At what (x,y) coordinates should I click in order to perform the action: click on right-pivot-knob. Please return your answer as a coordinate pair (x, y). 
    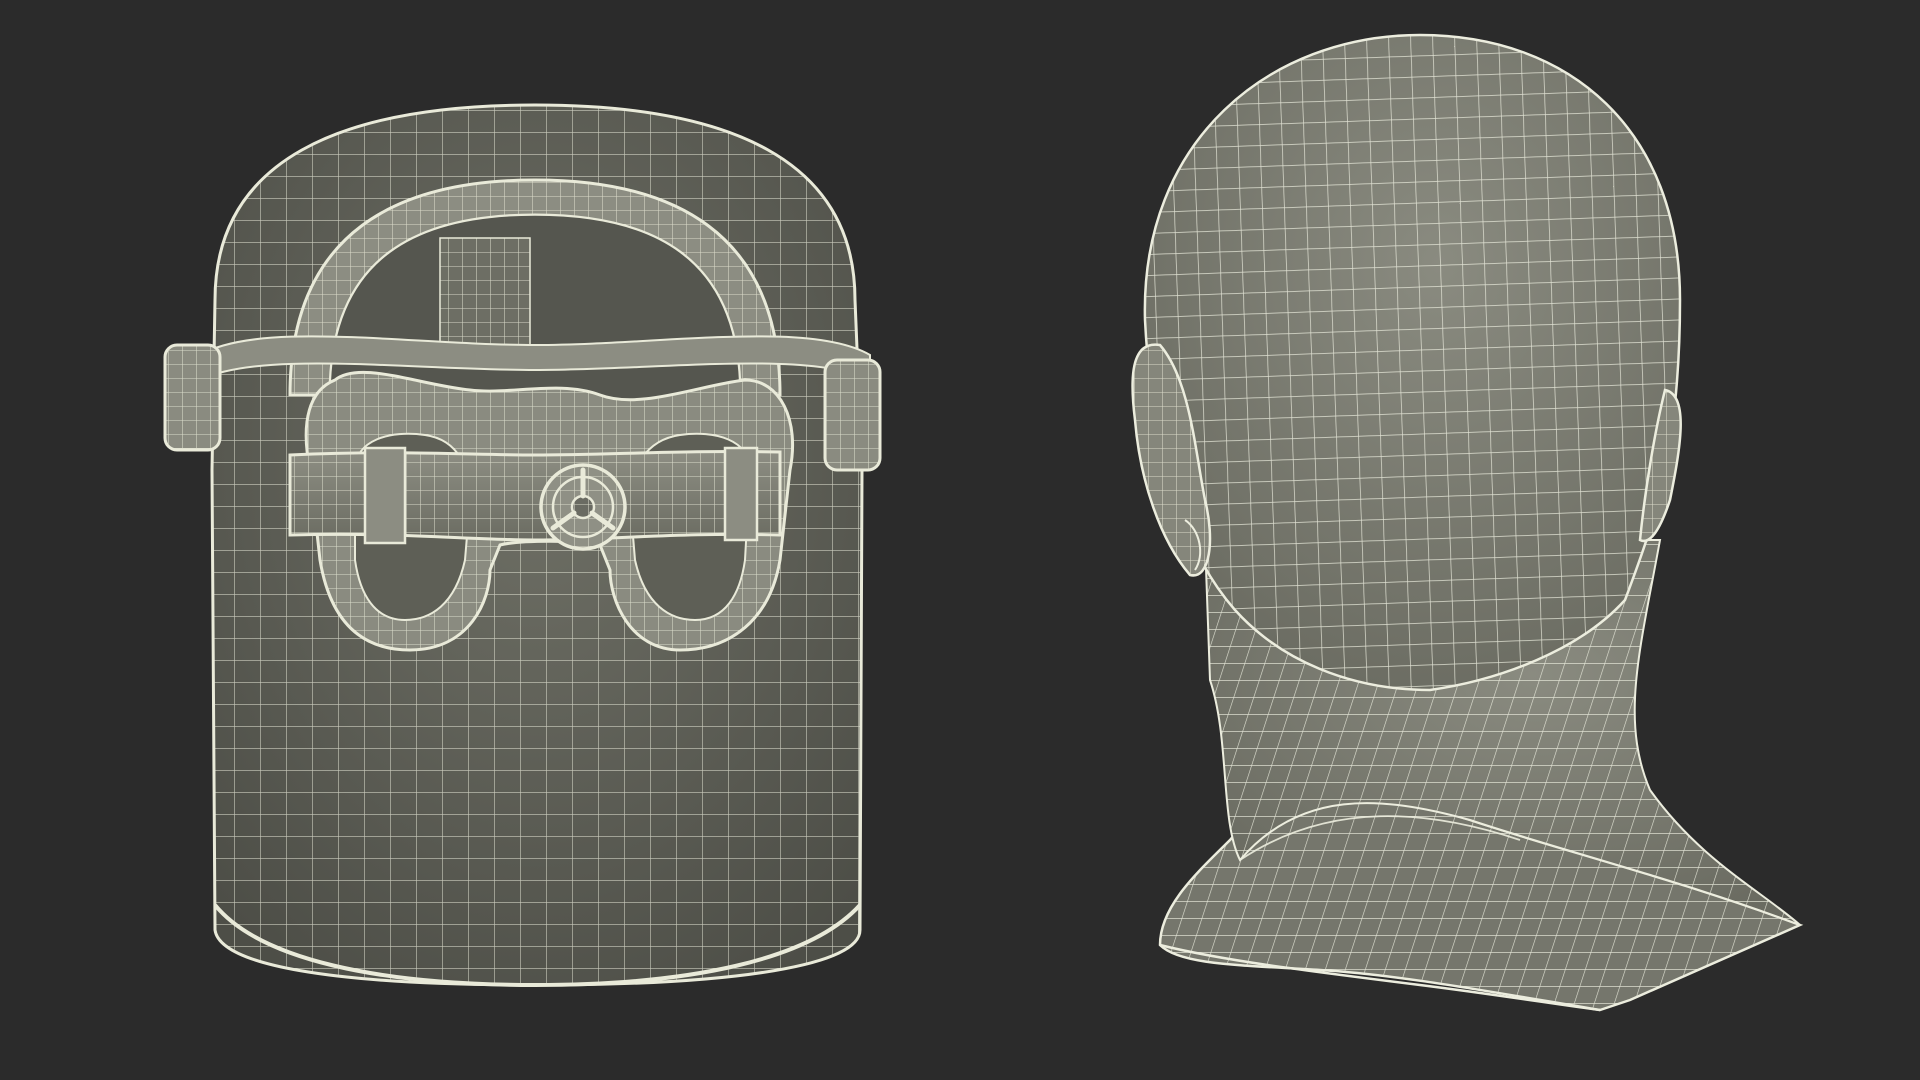
    Looking at the image, I should click on (852, 415).